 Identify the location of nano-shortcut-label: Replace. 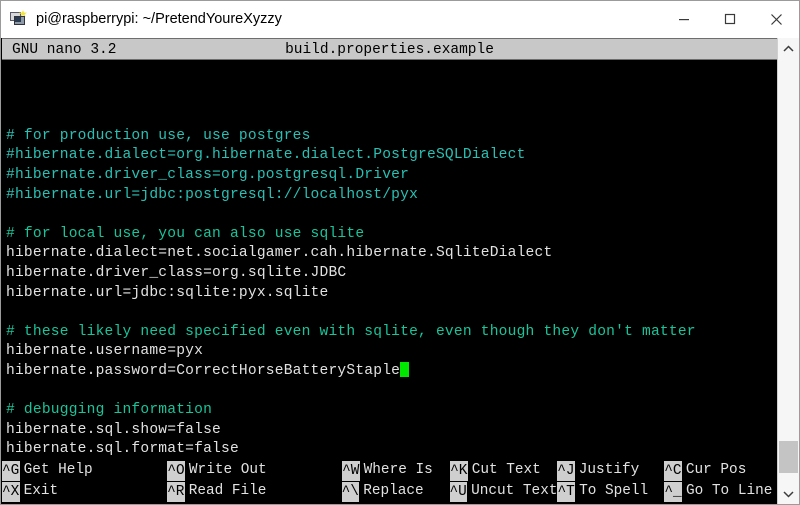
(393, 491).